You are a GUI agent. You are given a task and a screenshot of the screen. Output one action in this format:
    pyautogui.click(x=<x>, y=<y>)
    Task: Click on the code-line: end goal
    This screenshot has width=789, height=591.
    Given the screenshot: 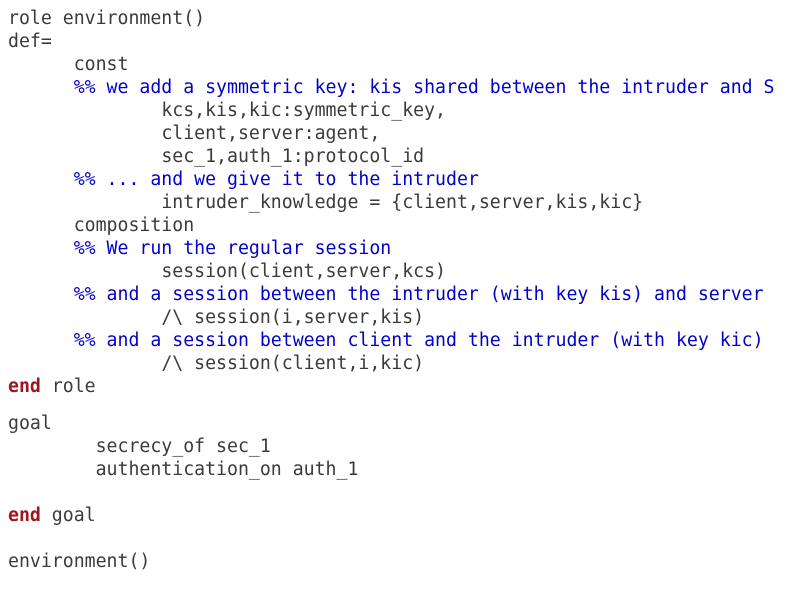 What is the action you would take?
    pyautogui.click(x=52, y=515)
    